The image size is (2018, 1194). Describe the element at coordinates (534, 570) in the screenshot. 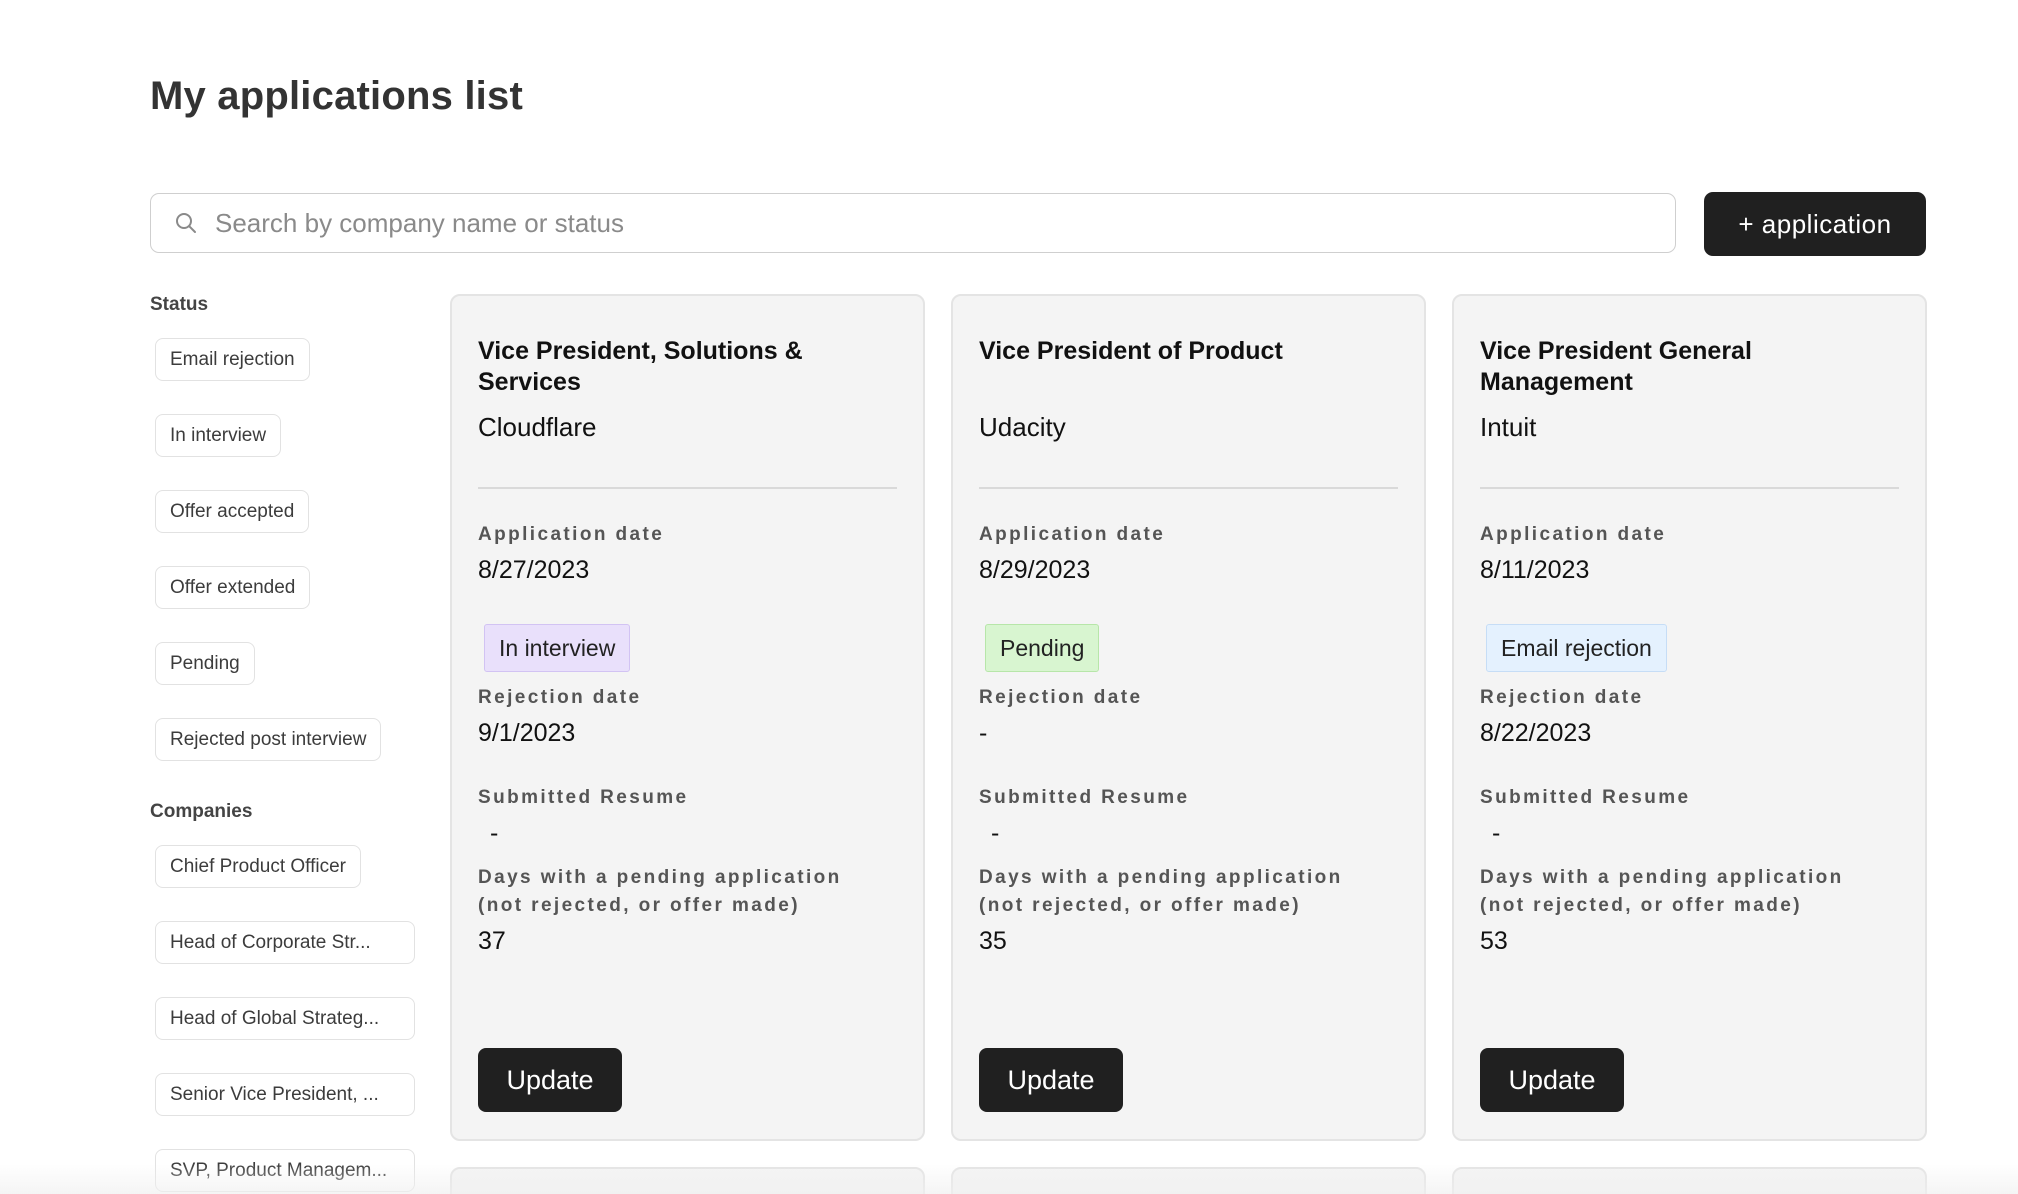

I see `application-date-value: 8/27/2023` at that location.